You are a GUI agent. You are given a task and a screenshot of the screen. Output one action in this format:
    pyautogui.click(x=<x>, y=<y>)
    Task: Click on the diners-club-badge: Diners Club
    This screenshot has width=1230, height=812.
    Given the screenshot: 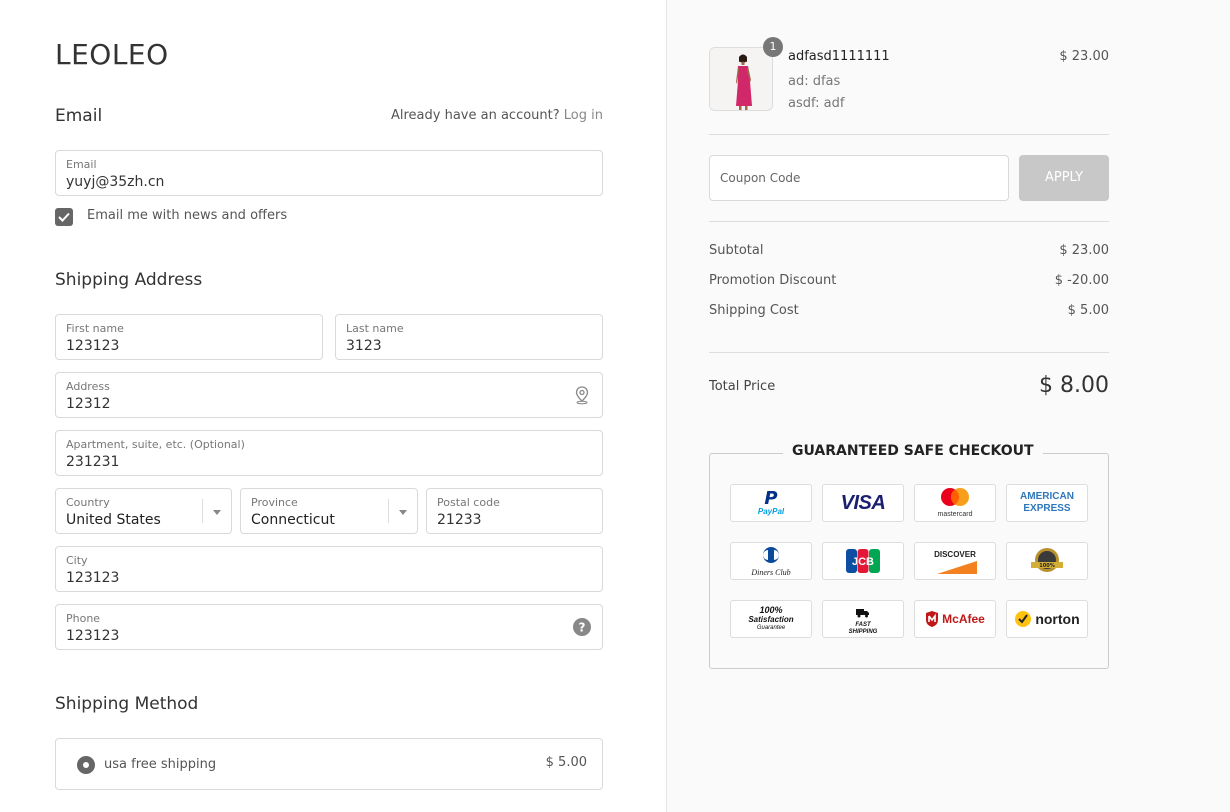 What is the action you would take?
    pyautogui.click(x=771, y=561)
    